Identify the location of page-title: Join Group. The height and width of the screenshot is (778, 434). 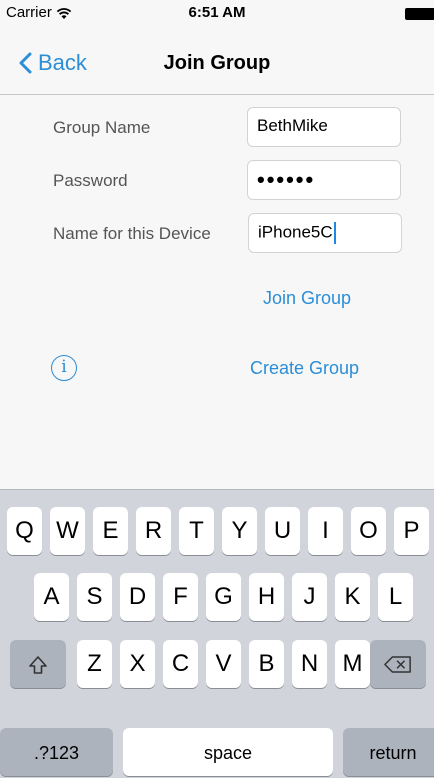
(217, 63).